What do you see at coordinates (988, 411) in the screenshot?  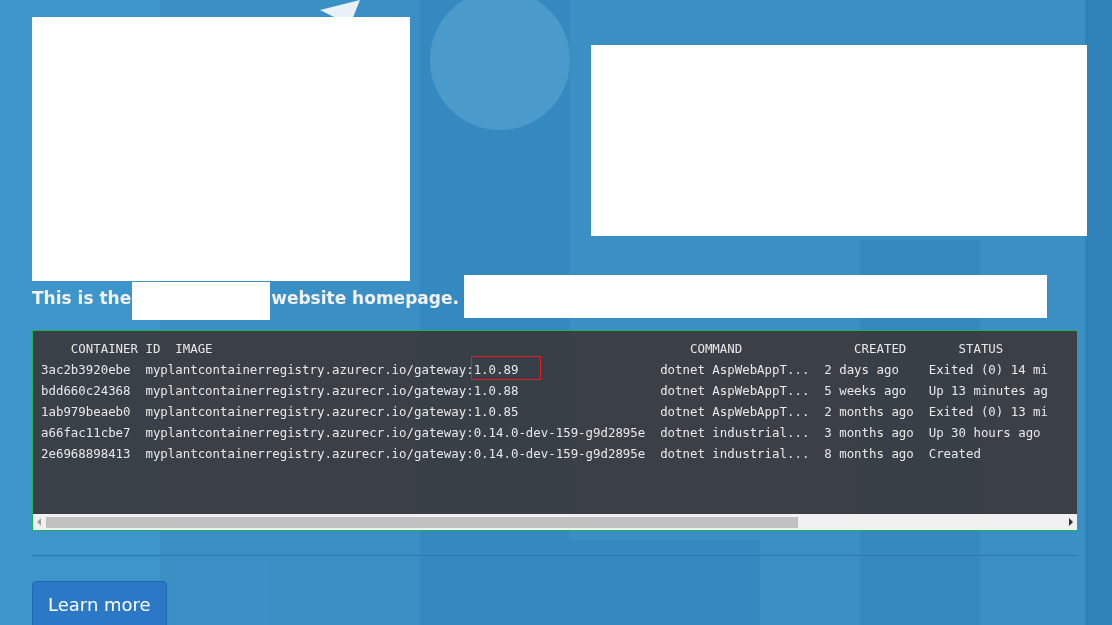 I see `table-cell: Exited (0) 13 mi` at bounding box center [988, 411].